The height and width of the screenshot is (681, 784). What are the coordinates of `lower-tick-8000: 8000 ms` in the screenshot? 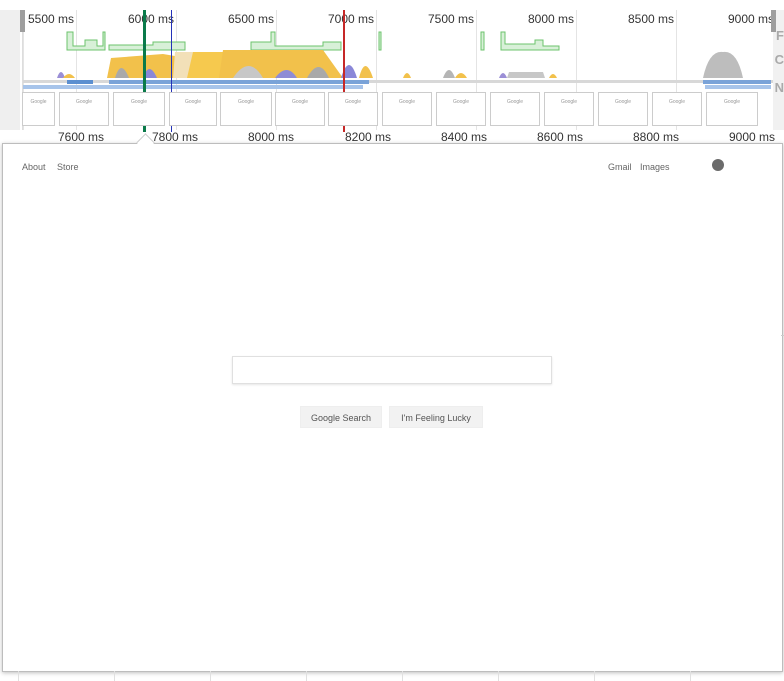 It's located at (271, 137).